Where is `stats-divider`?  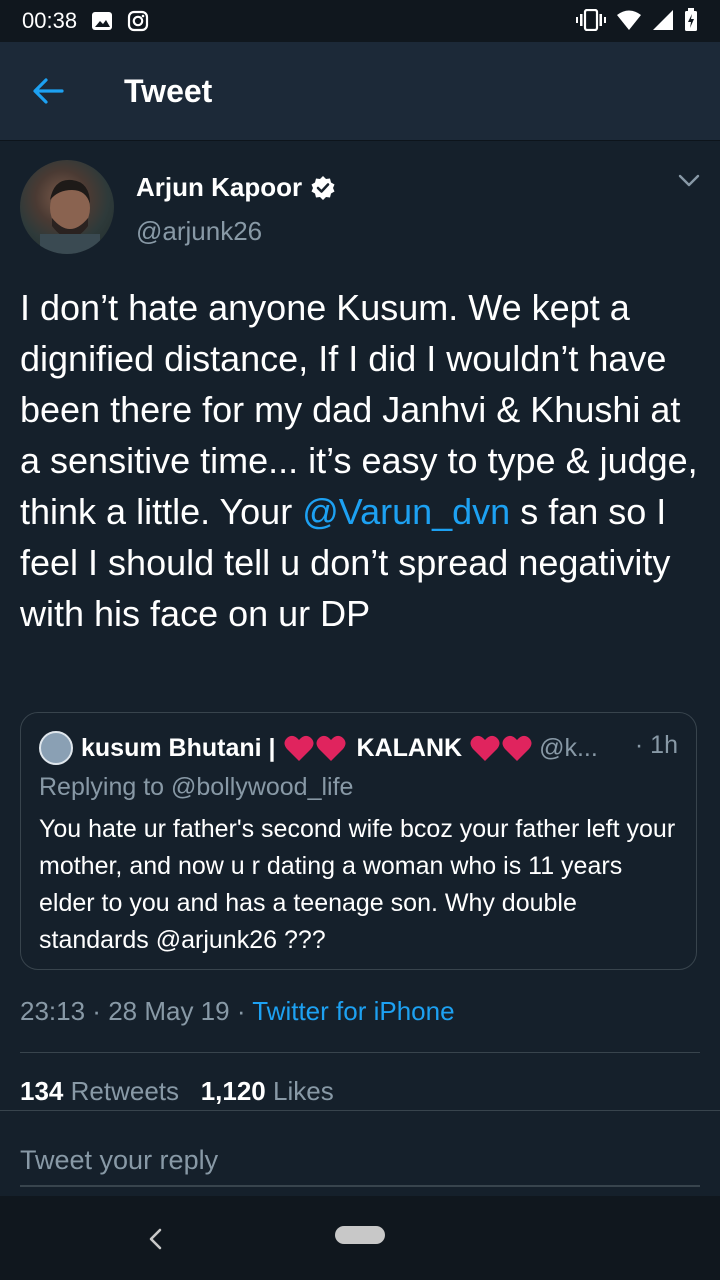 stats-divider is located at coordinates (360, 1052).